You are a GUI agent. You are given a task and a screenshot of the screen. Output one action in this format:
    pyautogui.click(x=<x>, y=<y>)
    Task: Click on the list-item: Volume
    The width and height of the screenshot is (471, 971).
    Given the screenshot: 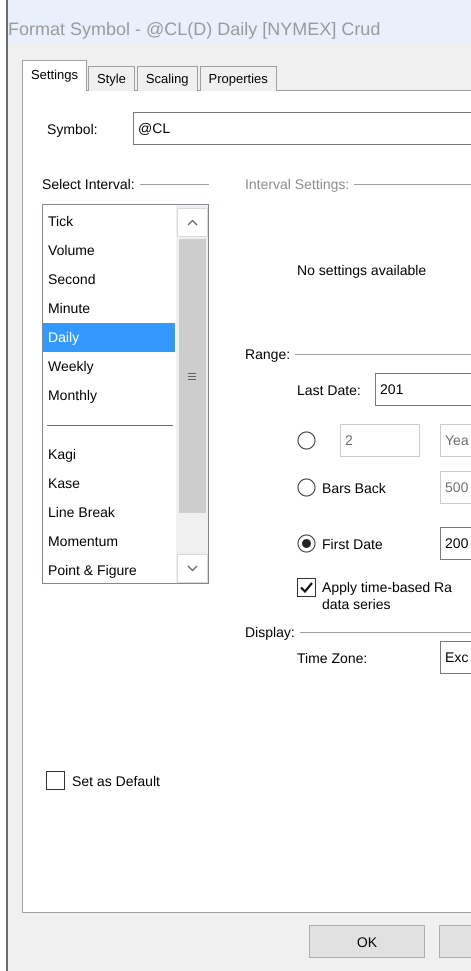 What is the action you would take?
    pyautogui.click(x=109, y=250)
    